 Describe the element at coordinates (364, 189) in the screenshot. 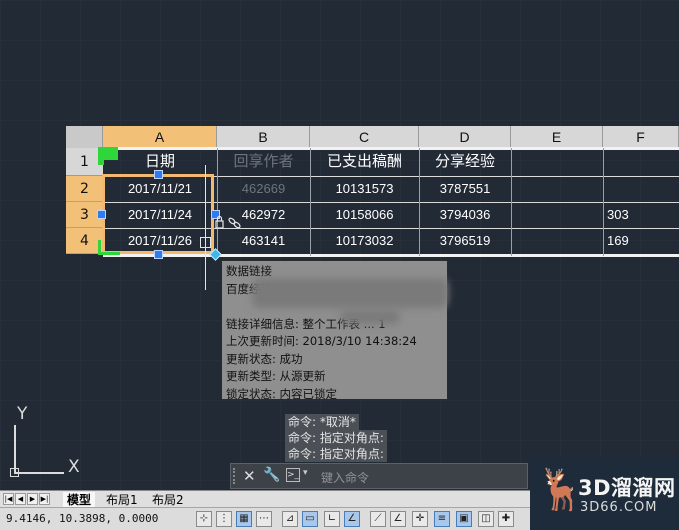

I see `cell-c2: 10131573` at that location.